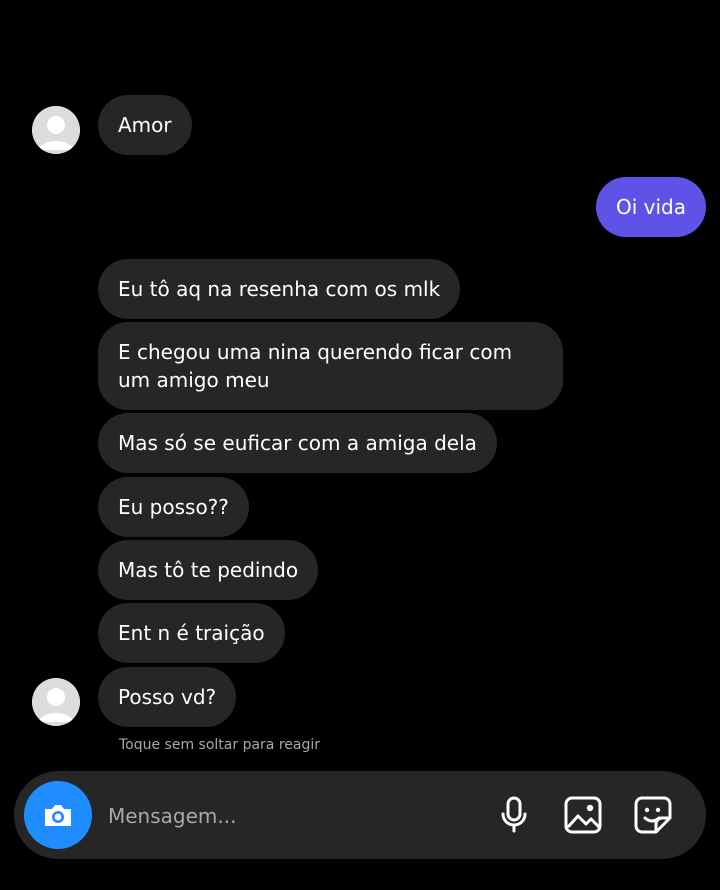 This screenshot has width=720, height=890. I want to click on sticker-button, so click(653, 815).